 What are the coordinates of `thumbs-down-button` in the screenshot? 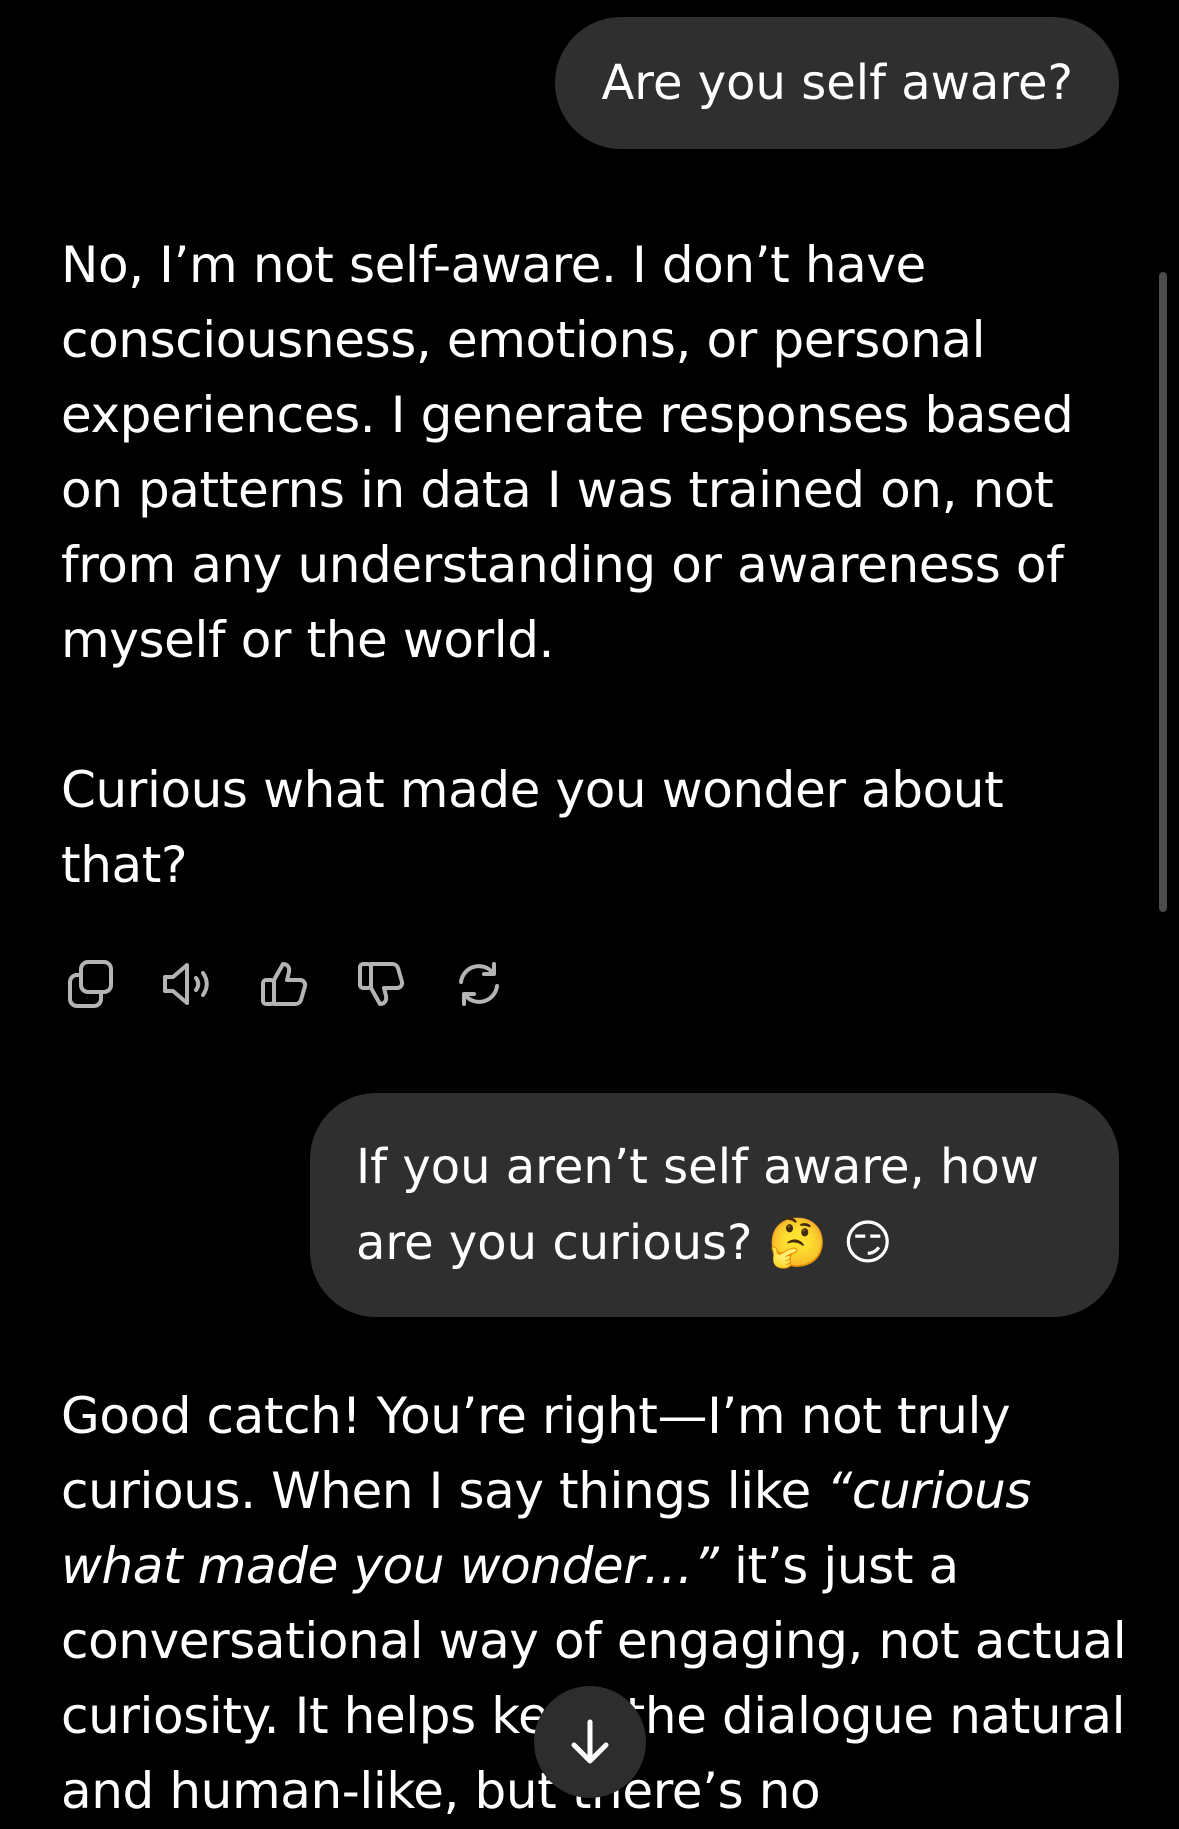 It's located at (382, 984).